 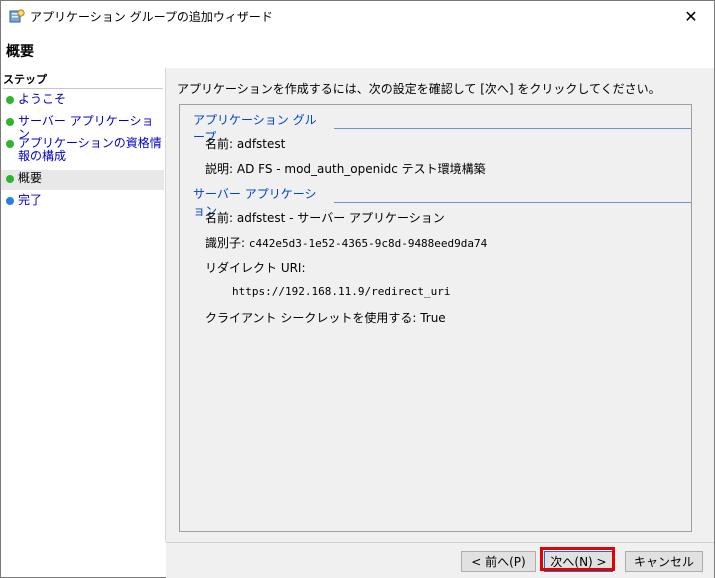 What do you see at coordinates (82, 127) in the screenshot?
I see `sidebar-item-server-application: サーバー アプリケーション` at bounding box center [82, 127].